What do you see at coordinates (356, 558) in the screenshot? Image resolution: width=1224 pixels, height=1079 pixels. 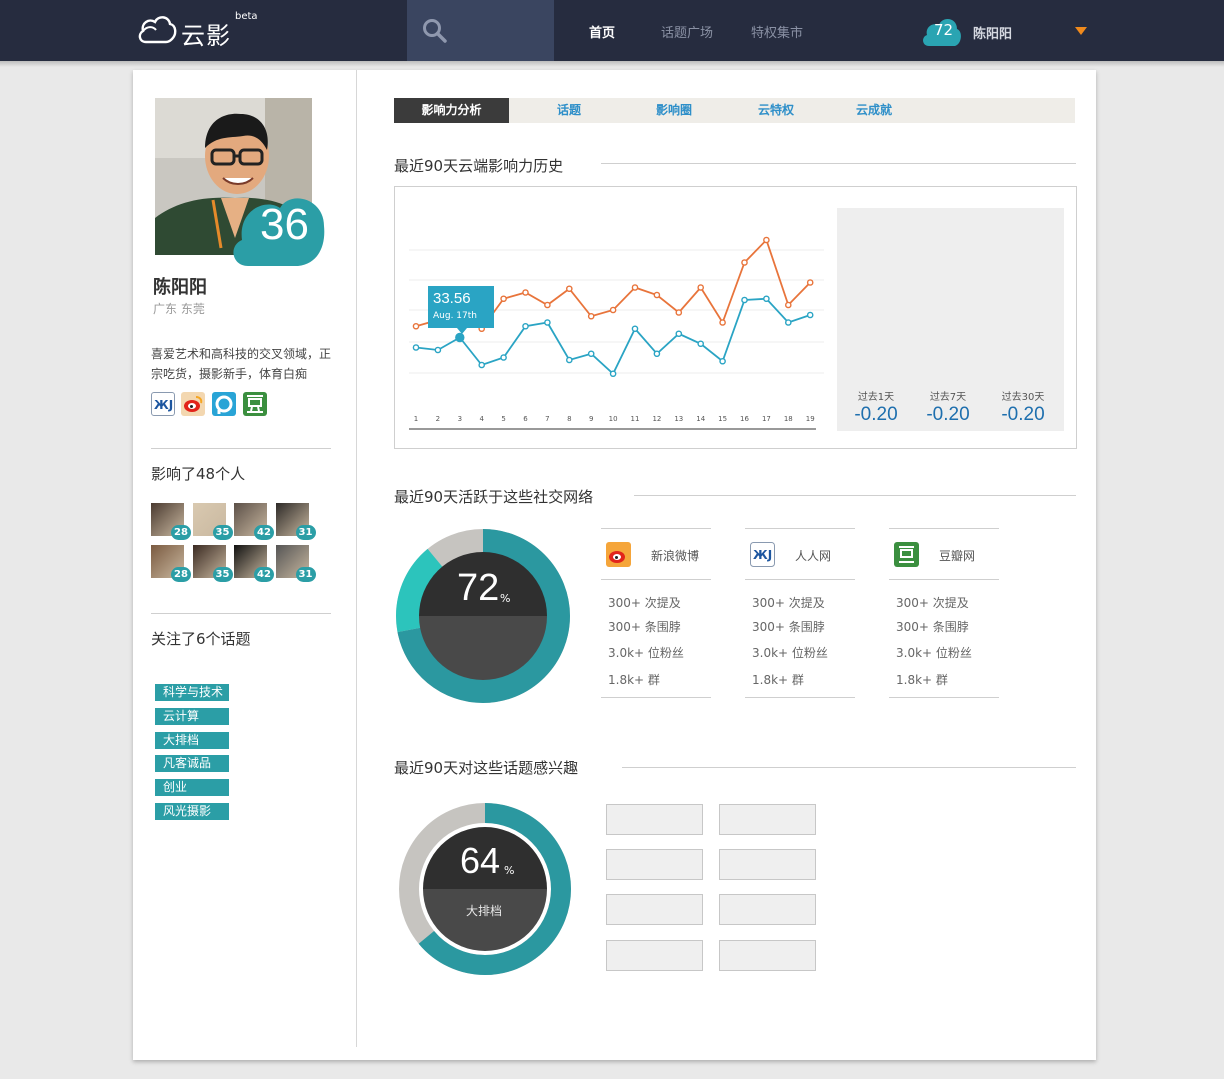 I see `sidebar-divider` at bounding box center [356, 558].